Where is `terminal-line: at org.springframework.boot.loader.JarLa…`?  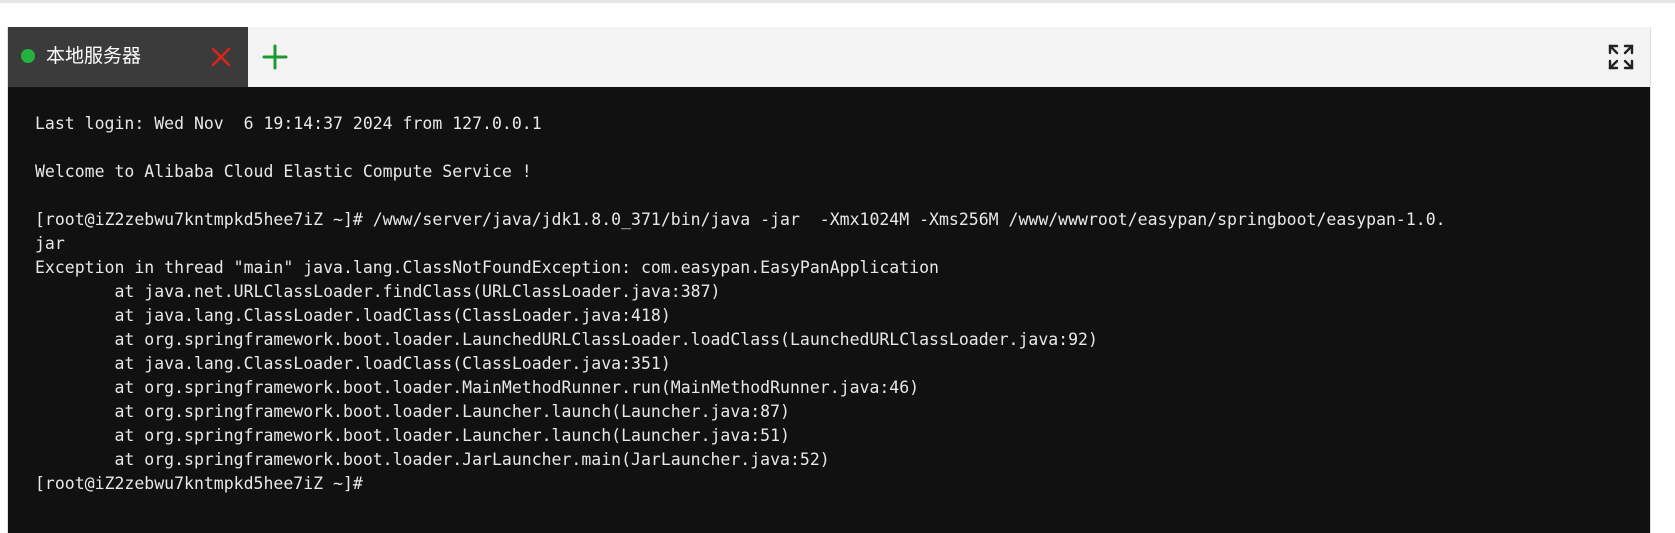 terminal-line: at org.springframework.boot.loader.JarLa… is located at coordinates (432, 459).